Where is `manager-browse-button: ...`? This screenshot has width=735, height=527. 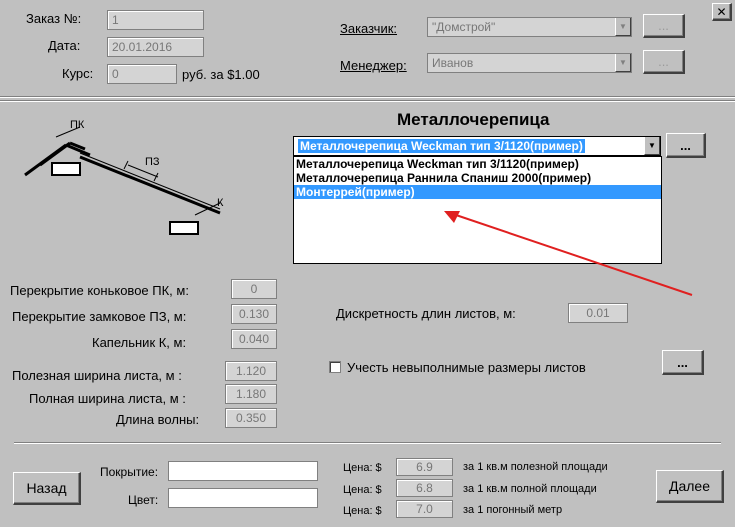
manager-browse-button: ... is located at coordinates (664, 62).